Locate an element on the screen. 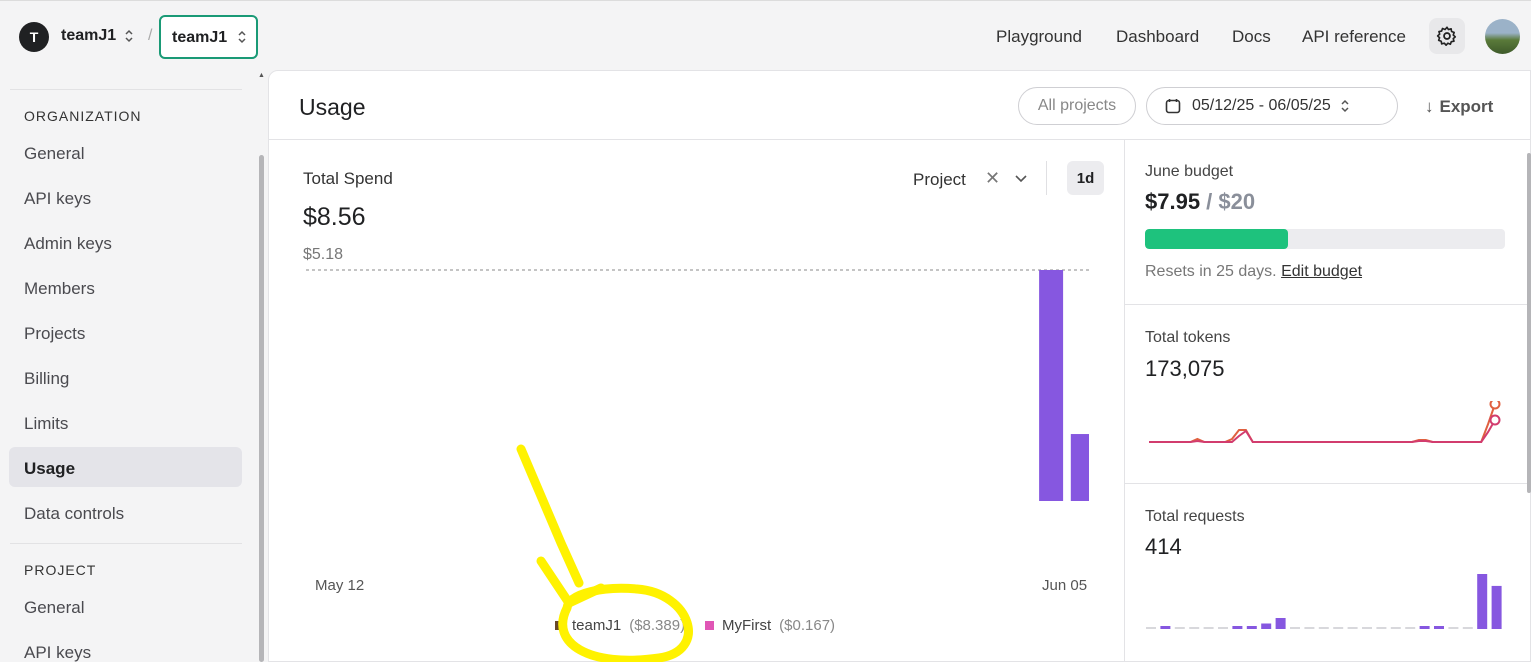 Image resolution: width=1531 pixels, height=662 pixels. sidebar-item-project-general: General is located at coordinates (54, 608).